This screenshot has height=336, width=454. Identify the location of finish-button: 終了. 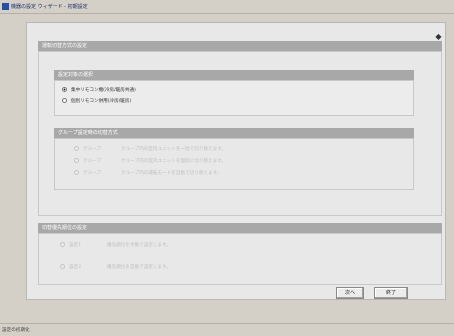
(391, 293).